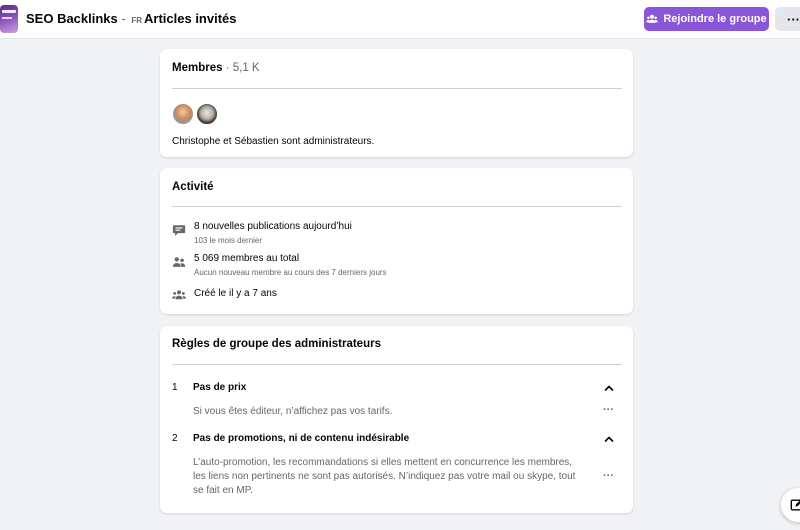  Describe the element at coordinates (190, 18) in the screenshot. I see `group-subtitle: Articles invités` at that location.